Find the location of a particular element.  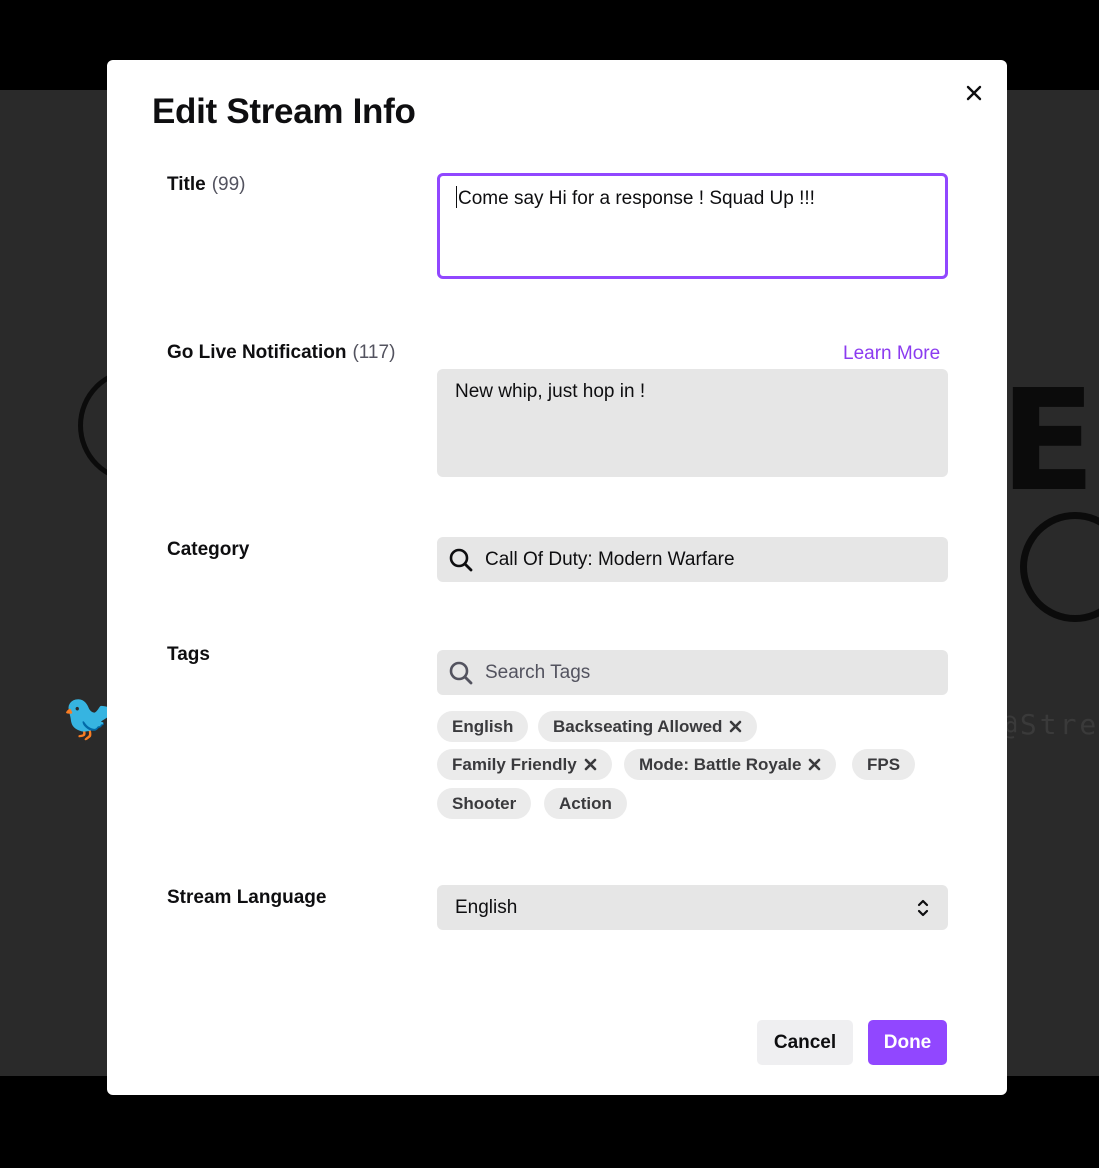

tag-chip: Backseating Allowed is located at coordinates (648, 726).